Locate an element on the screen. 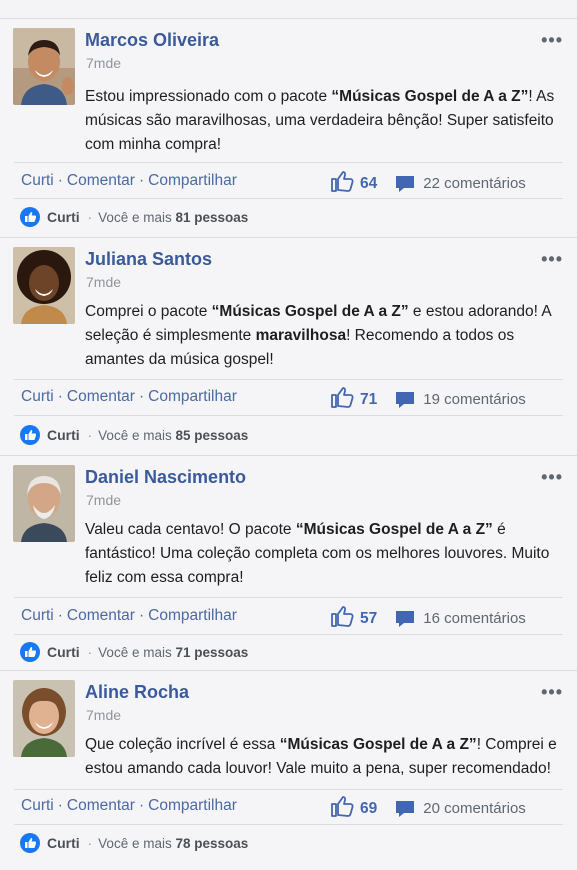 The width and height of the screenshot is (577, 870). post-text-part: Valeu cada centavo! O pacote is located at coordinates (190, 529).